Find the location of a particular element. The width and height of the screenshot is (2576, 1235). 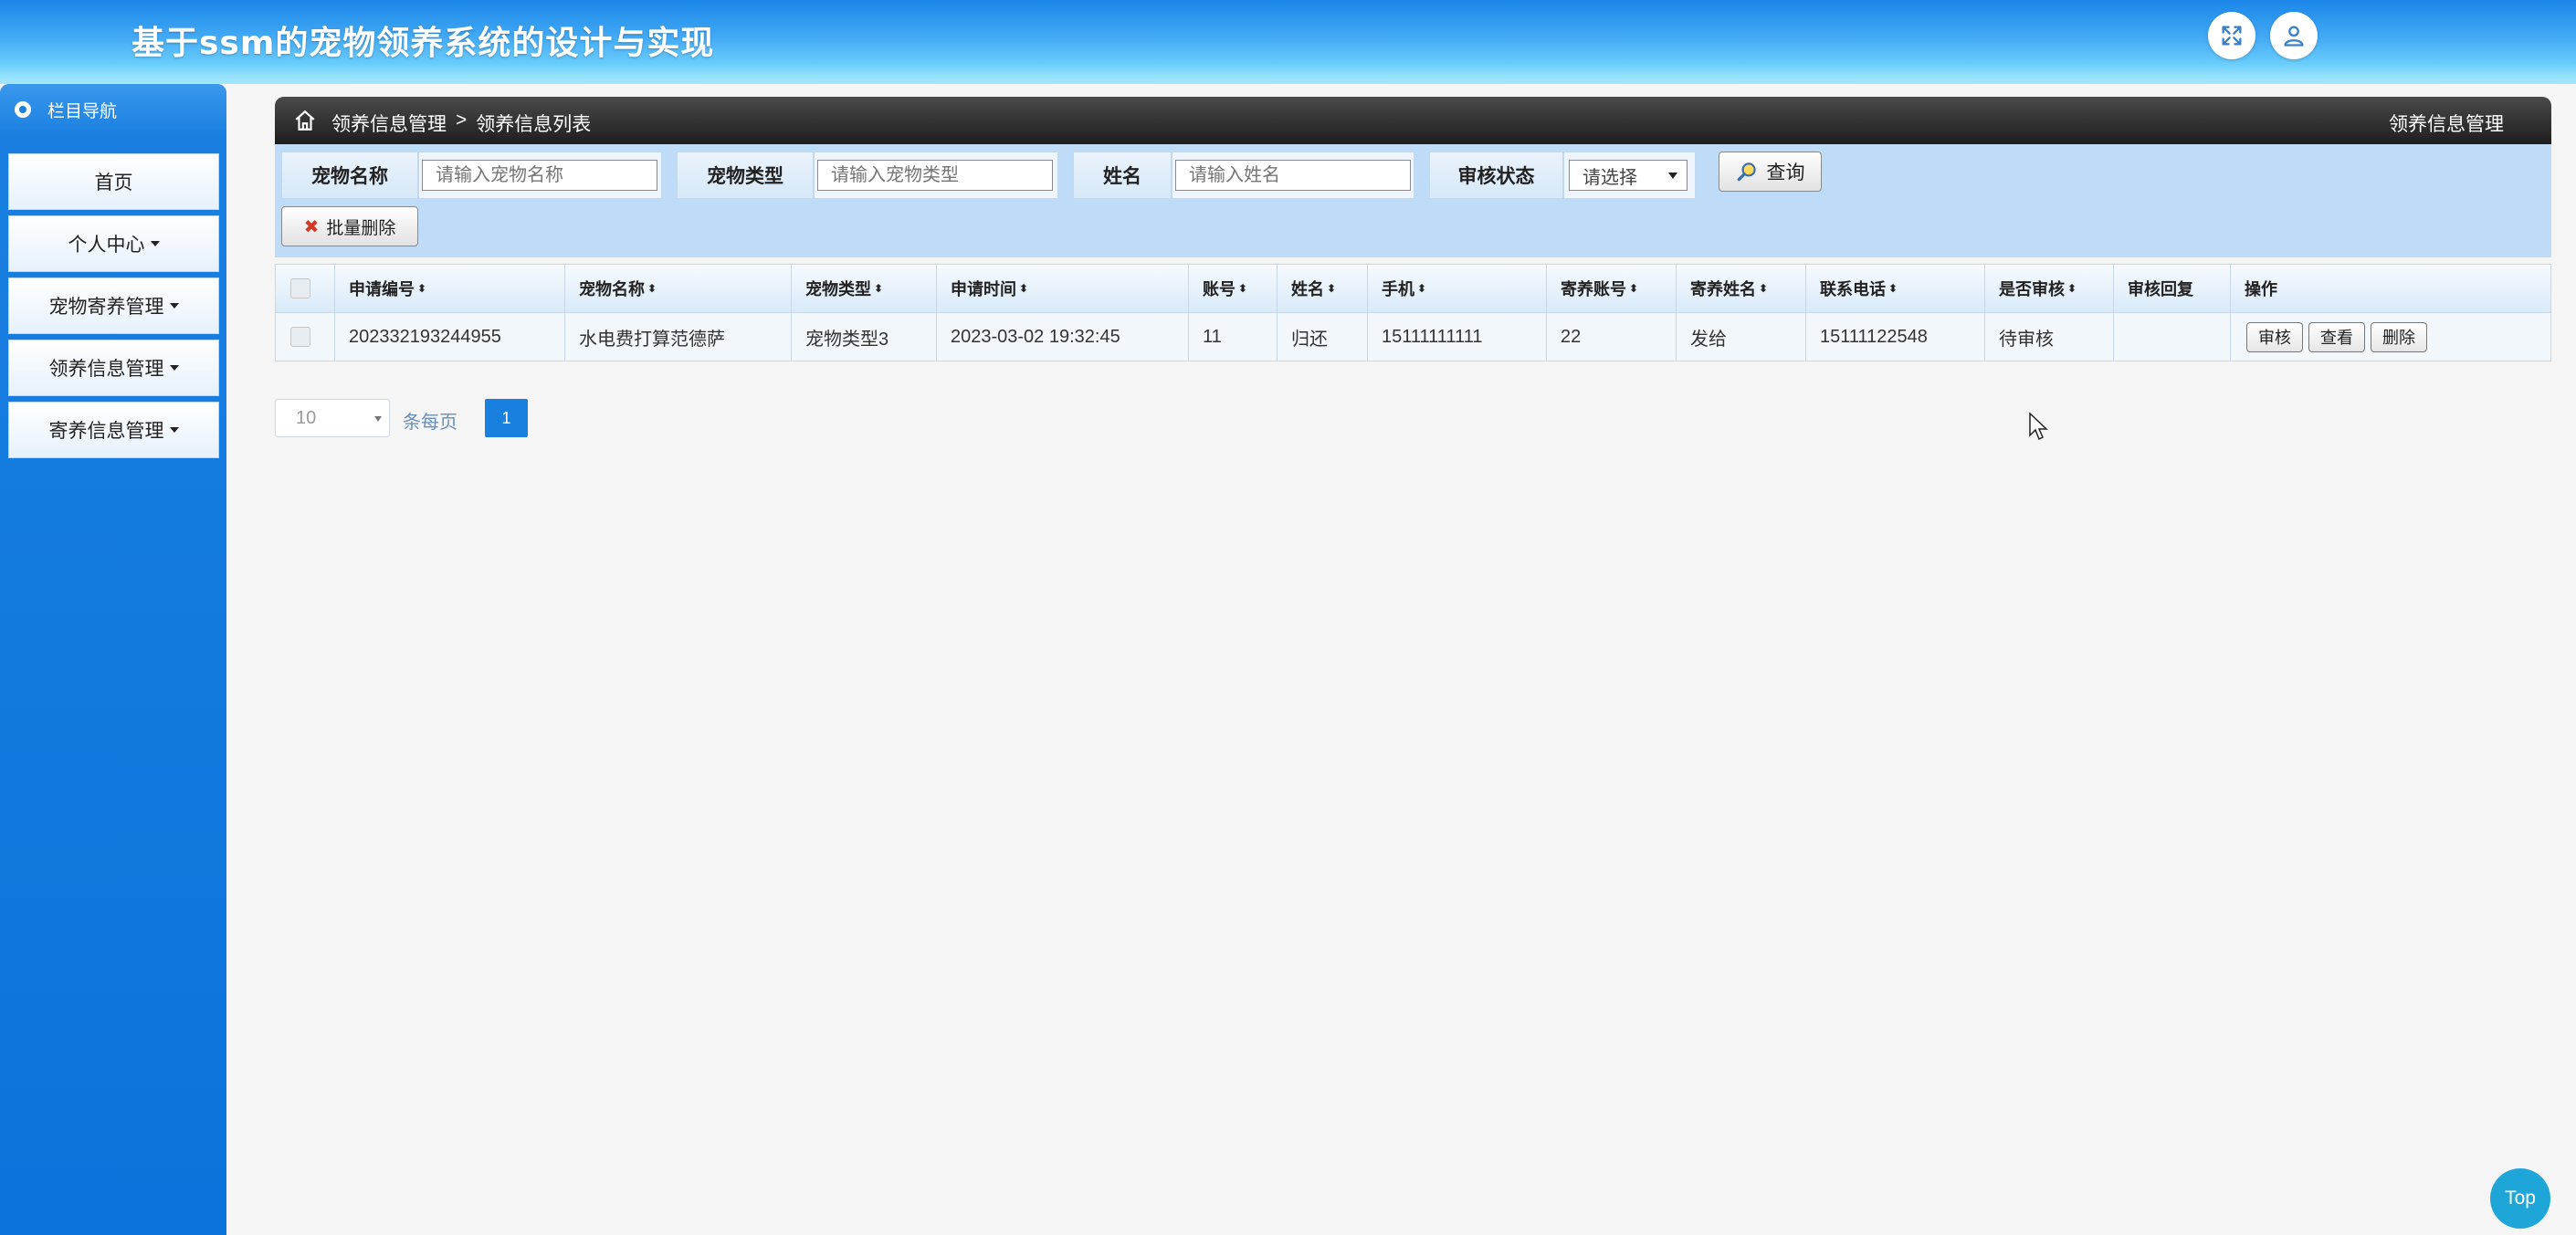

row-select-cell is located at coordinates (305, 337).